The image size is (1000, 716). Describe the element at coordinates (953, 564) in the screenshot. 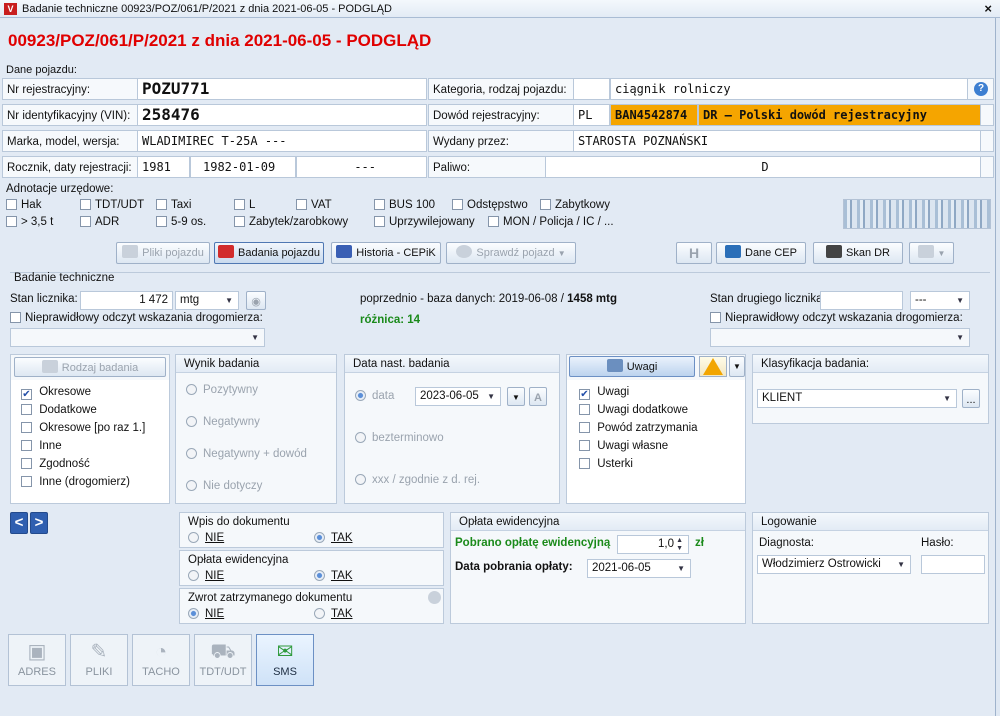

I see `password-input` at that location.